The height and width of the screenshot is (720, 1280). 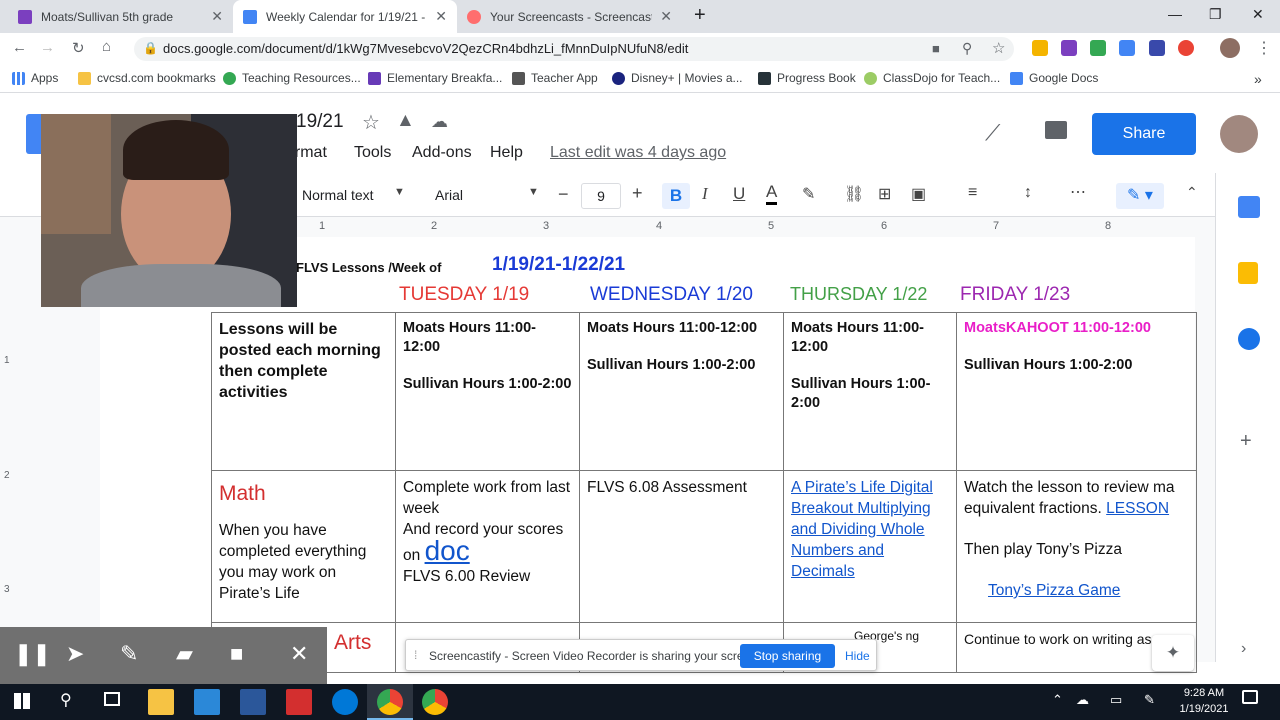 What do you see at coordinates (147, 78) in the screenshot?
I see `bookmark-folder: cvcsd.com bookmarks` at bounding box center [147, 78].